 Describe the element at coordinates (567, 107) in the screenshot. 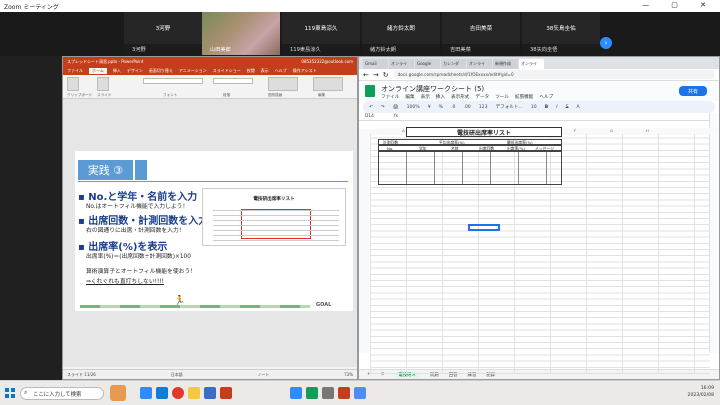

I see `strike-button: S` at that location.